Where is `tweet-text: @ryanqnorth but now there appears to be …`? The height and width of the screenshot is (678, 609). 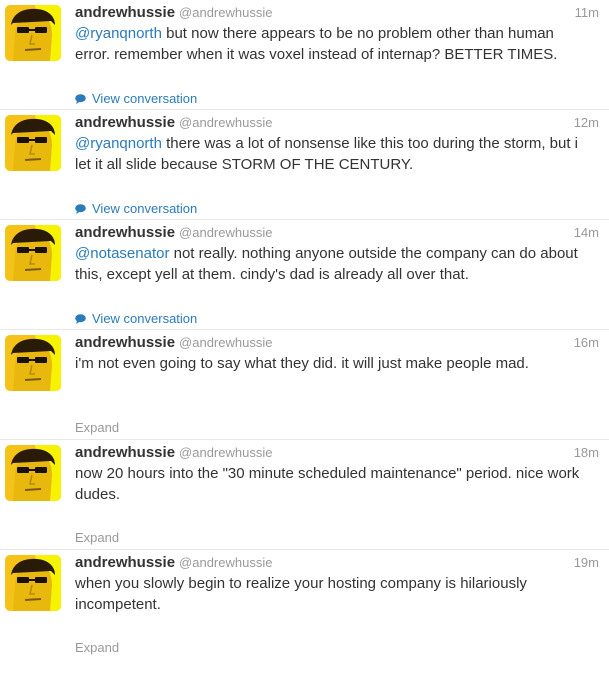 tweet-text: @ryanqnorth but now there appears to be … is located at coordinates (331, 44).